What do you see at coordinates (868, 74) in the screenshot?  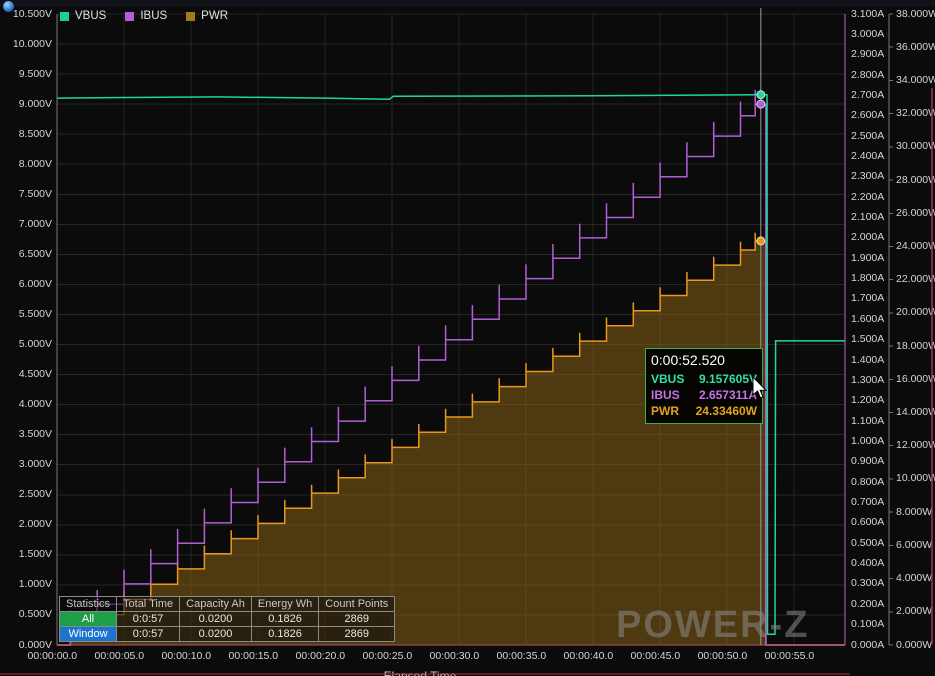 I see `current-tick-label: 2.800A` at bounding box center [868, 74].